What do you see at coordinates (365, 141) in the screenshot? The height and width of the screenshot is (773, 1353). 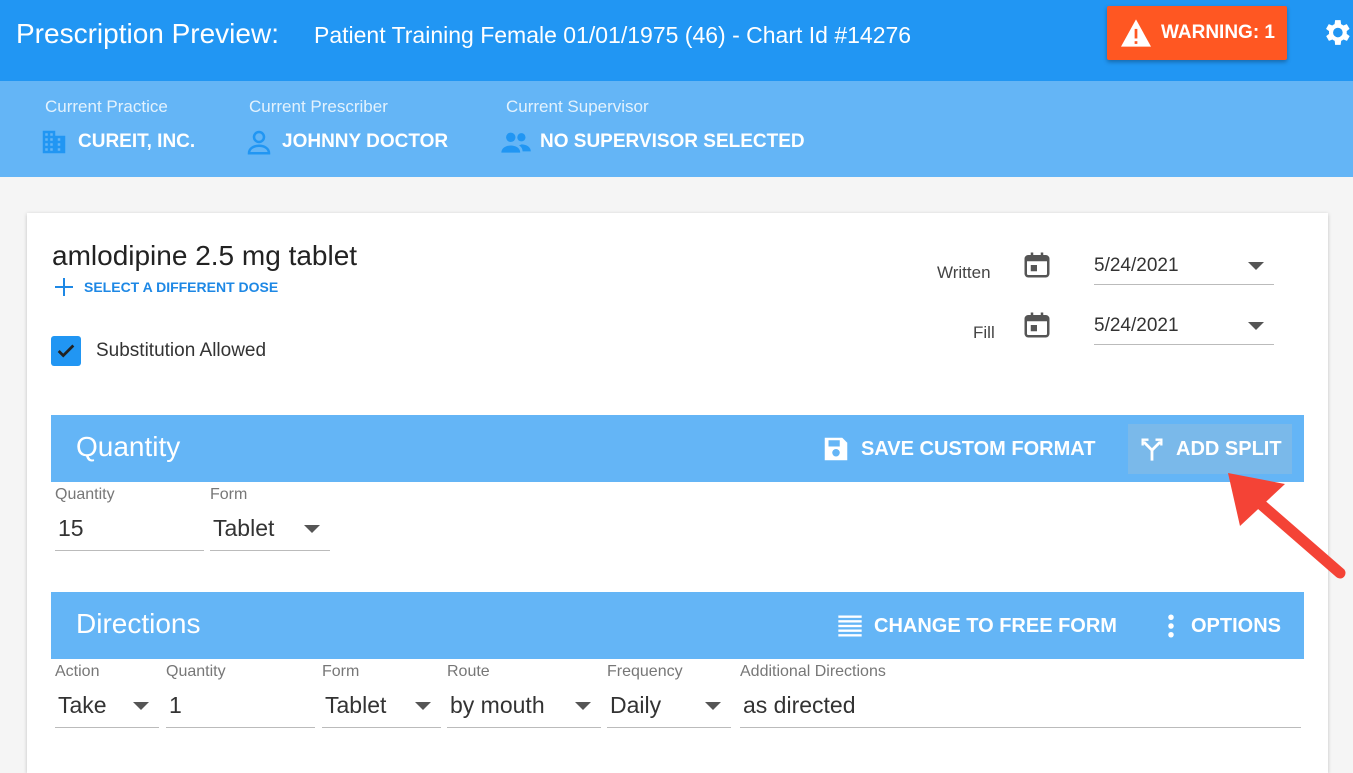 I see `current-prescriber-value: JOHNNY DOCTOR` at bounding box center [365, 141].